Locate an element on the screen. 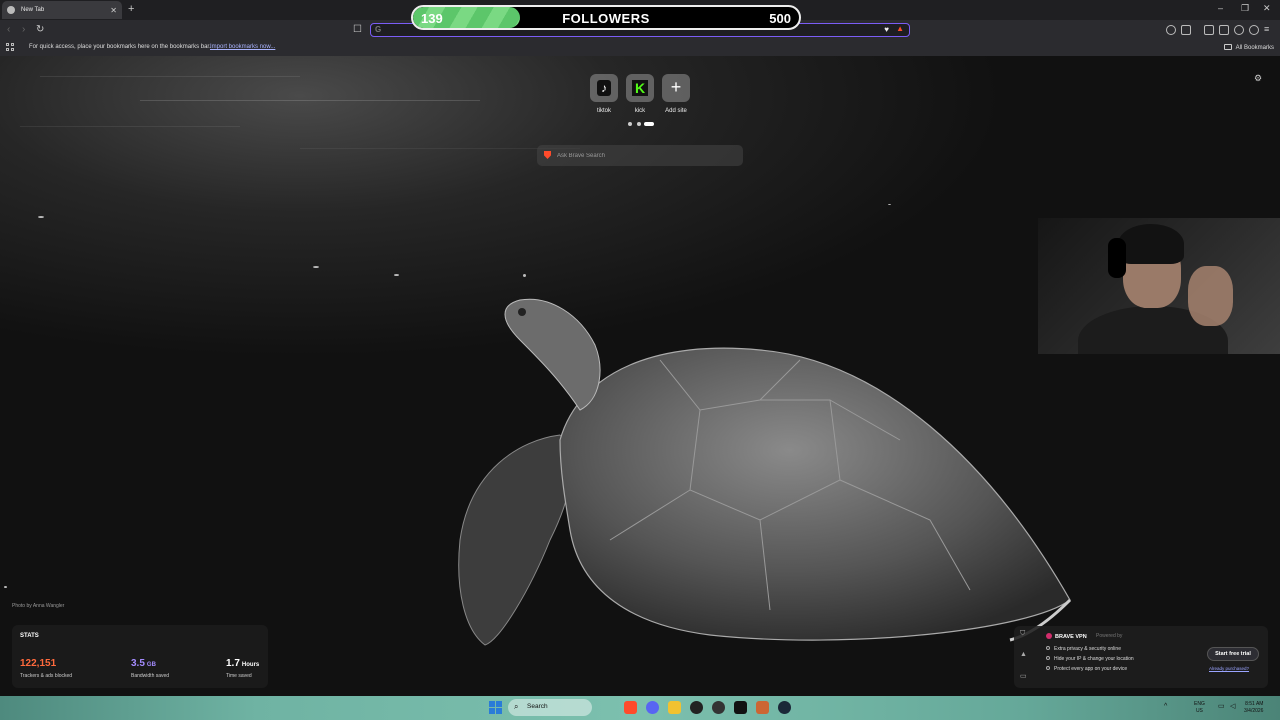  back-icon: ‹ is located at coordinates (8, 29).